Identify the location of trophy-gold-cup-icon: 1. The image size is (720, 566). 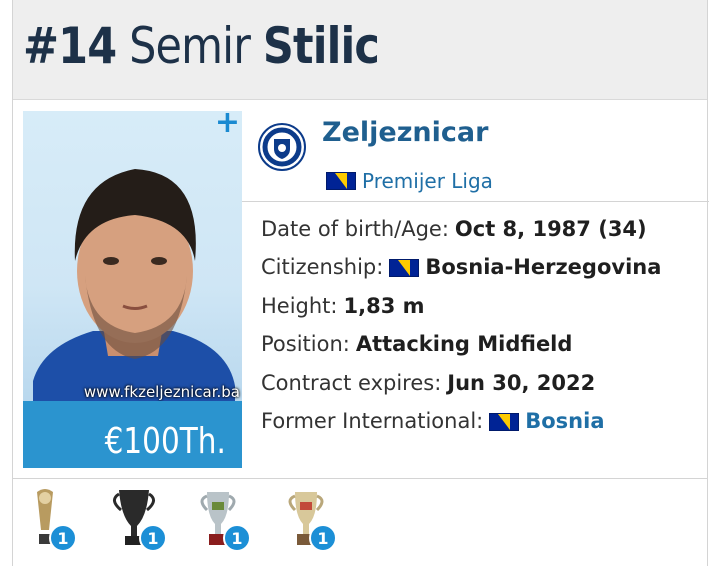
(312, 521).